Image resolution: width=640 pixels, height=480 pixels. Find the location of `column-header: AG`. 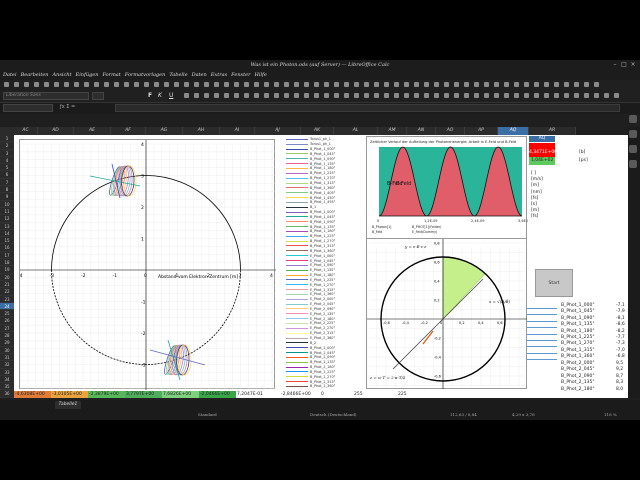

column-header: AG is located at coordinates (164, 131).